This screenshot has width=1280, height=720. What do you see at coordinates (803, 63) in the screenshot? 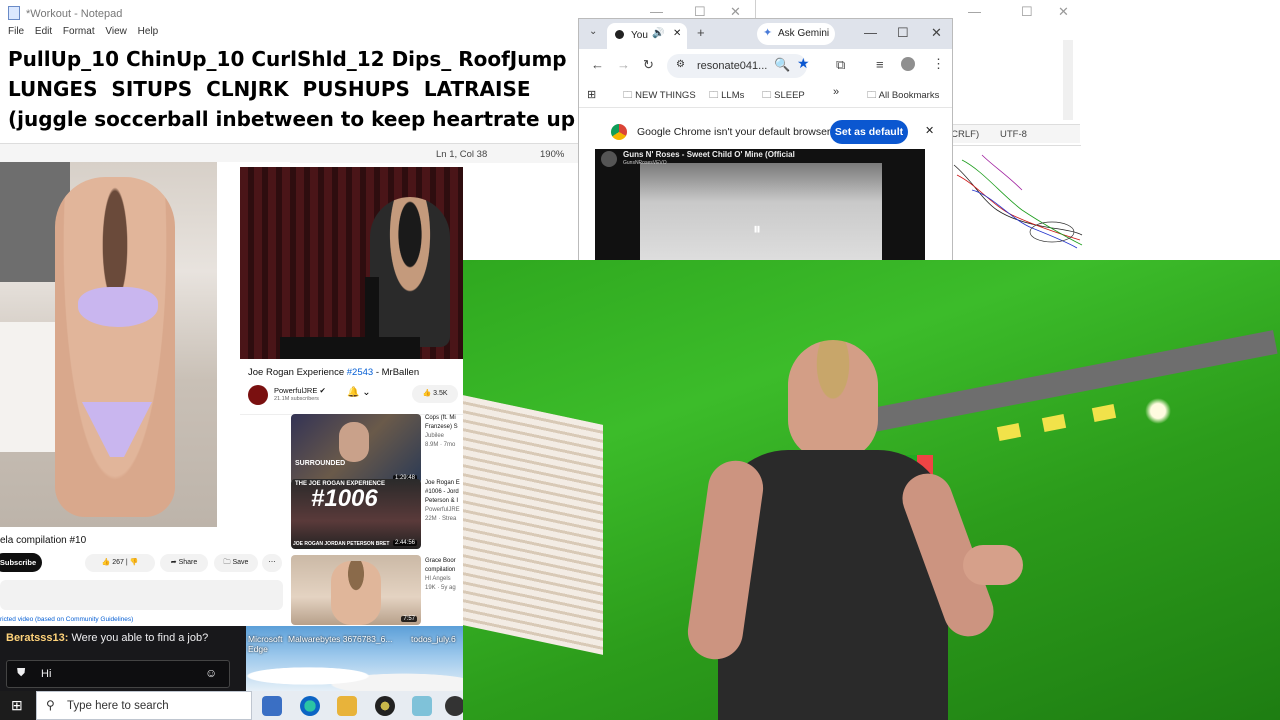
I see `bookmark-star-icon: ★` at bounding box center [803, 63].